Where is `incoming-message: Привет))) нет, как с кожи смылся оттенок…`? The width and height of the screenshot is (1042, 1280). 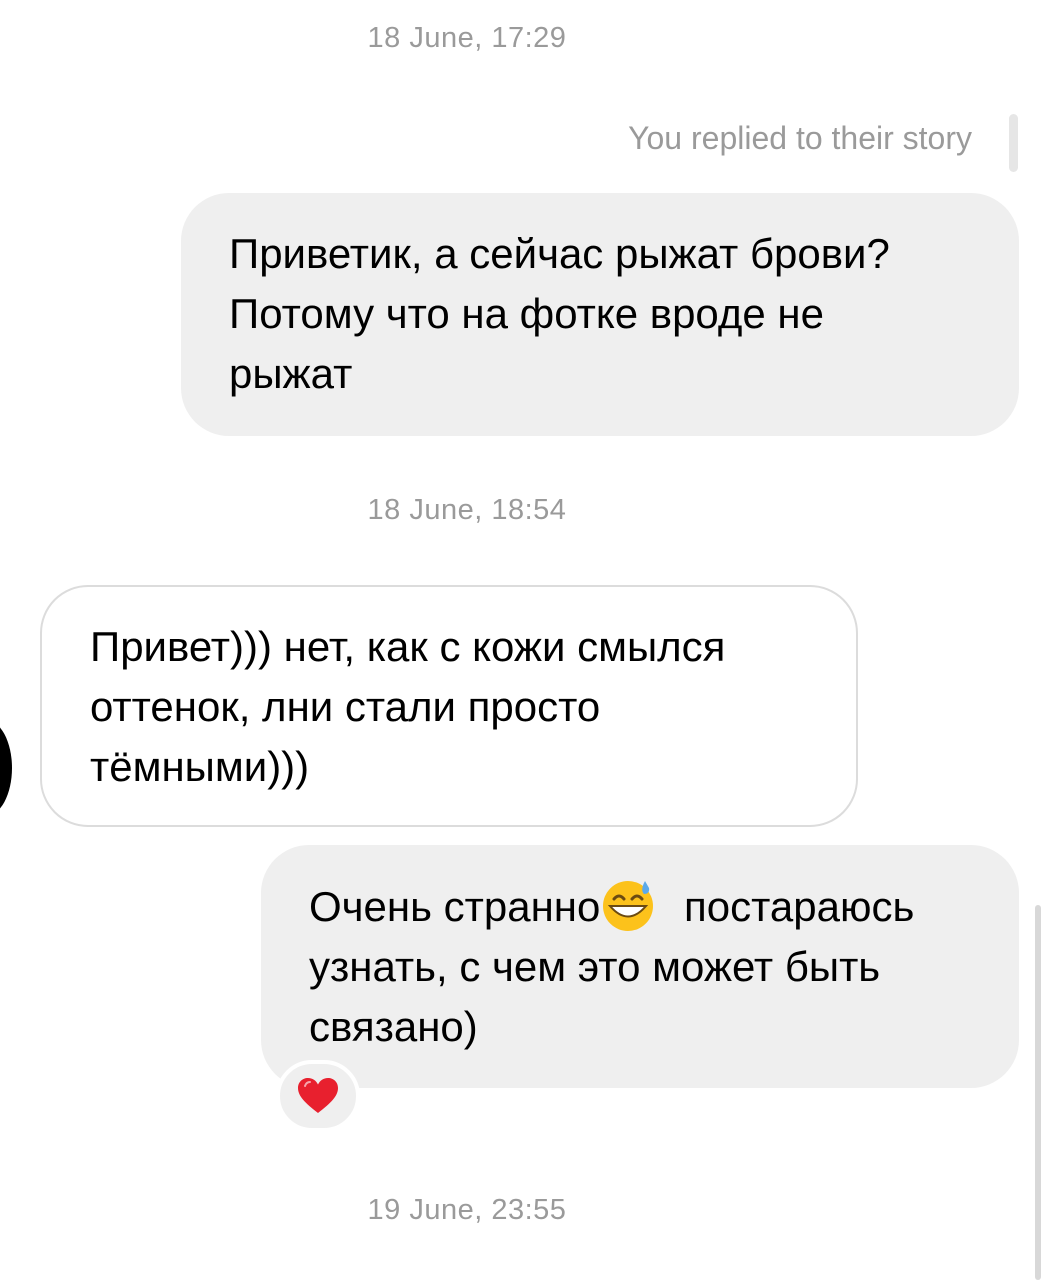 incoming-message: Привет))) нет, как с кожи смылся оттенок… is located at coordinates (449, 706).